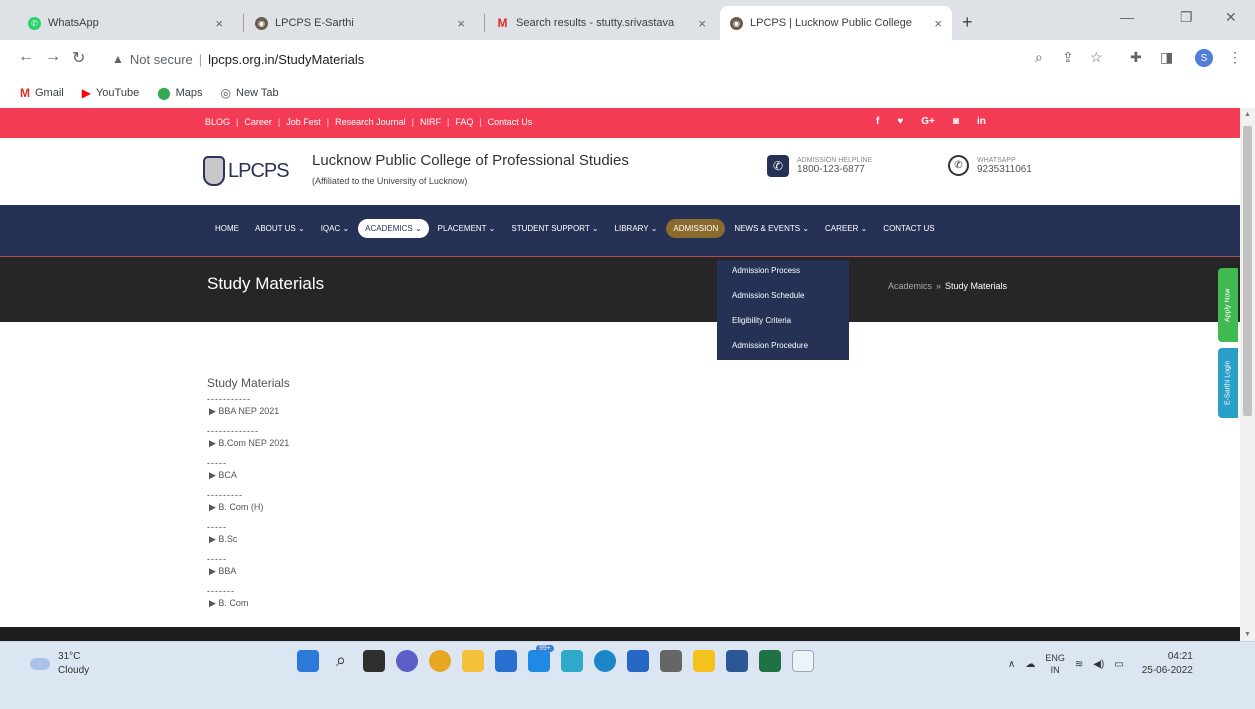  I want to click on monitor-icon, so click(638, 661).